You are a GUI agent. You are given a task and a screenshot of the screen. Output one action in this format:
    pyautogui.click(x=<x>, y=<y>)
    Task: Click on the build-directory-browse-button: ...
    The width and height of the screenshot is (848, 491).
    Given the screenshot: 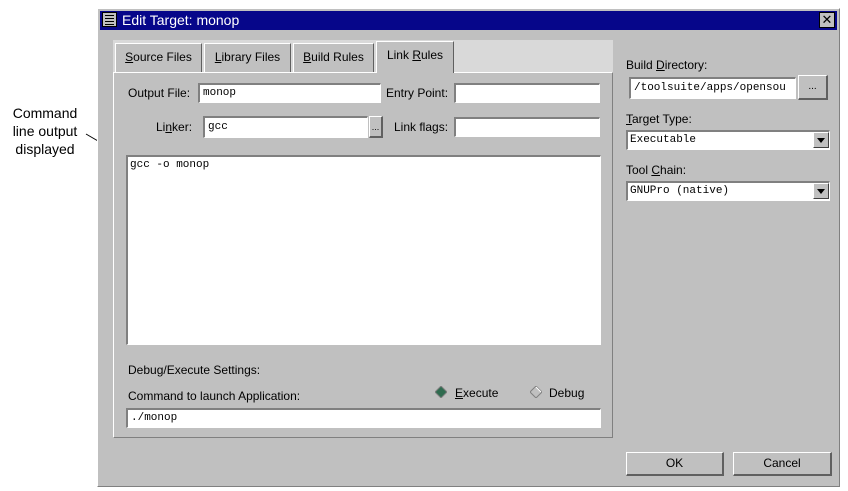 What is the action you would take?
    pyautogui.click(x=813, y=87)
    